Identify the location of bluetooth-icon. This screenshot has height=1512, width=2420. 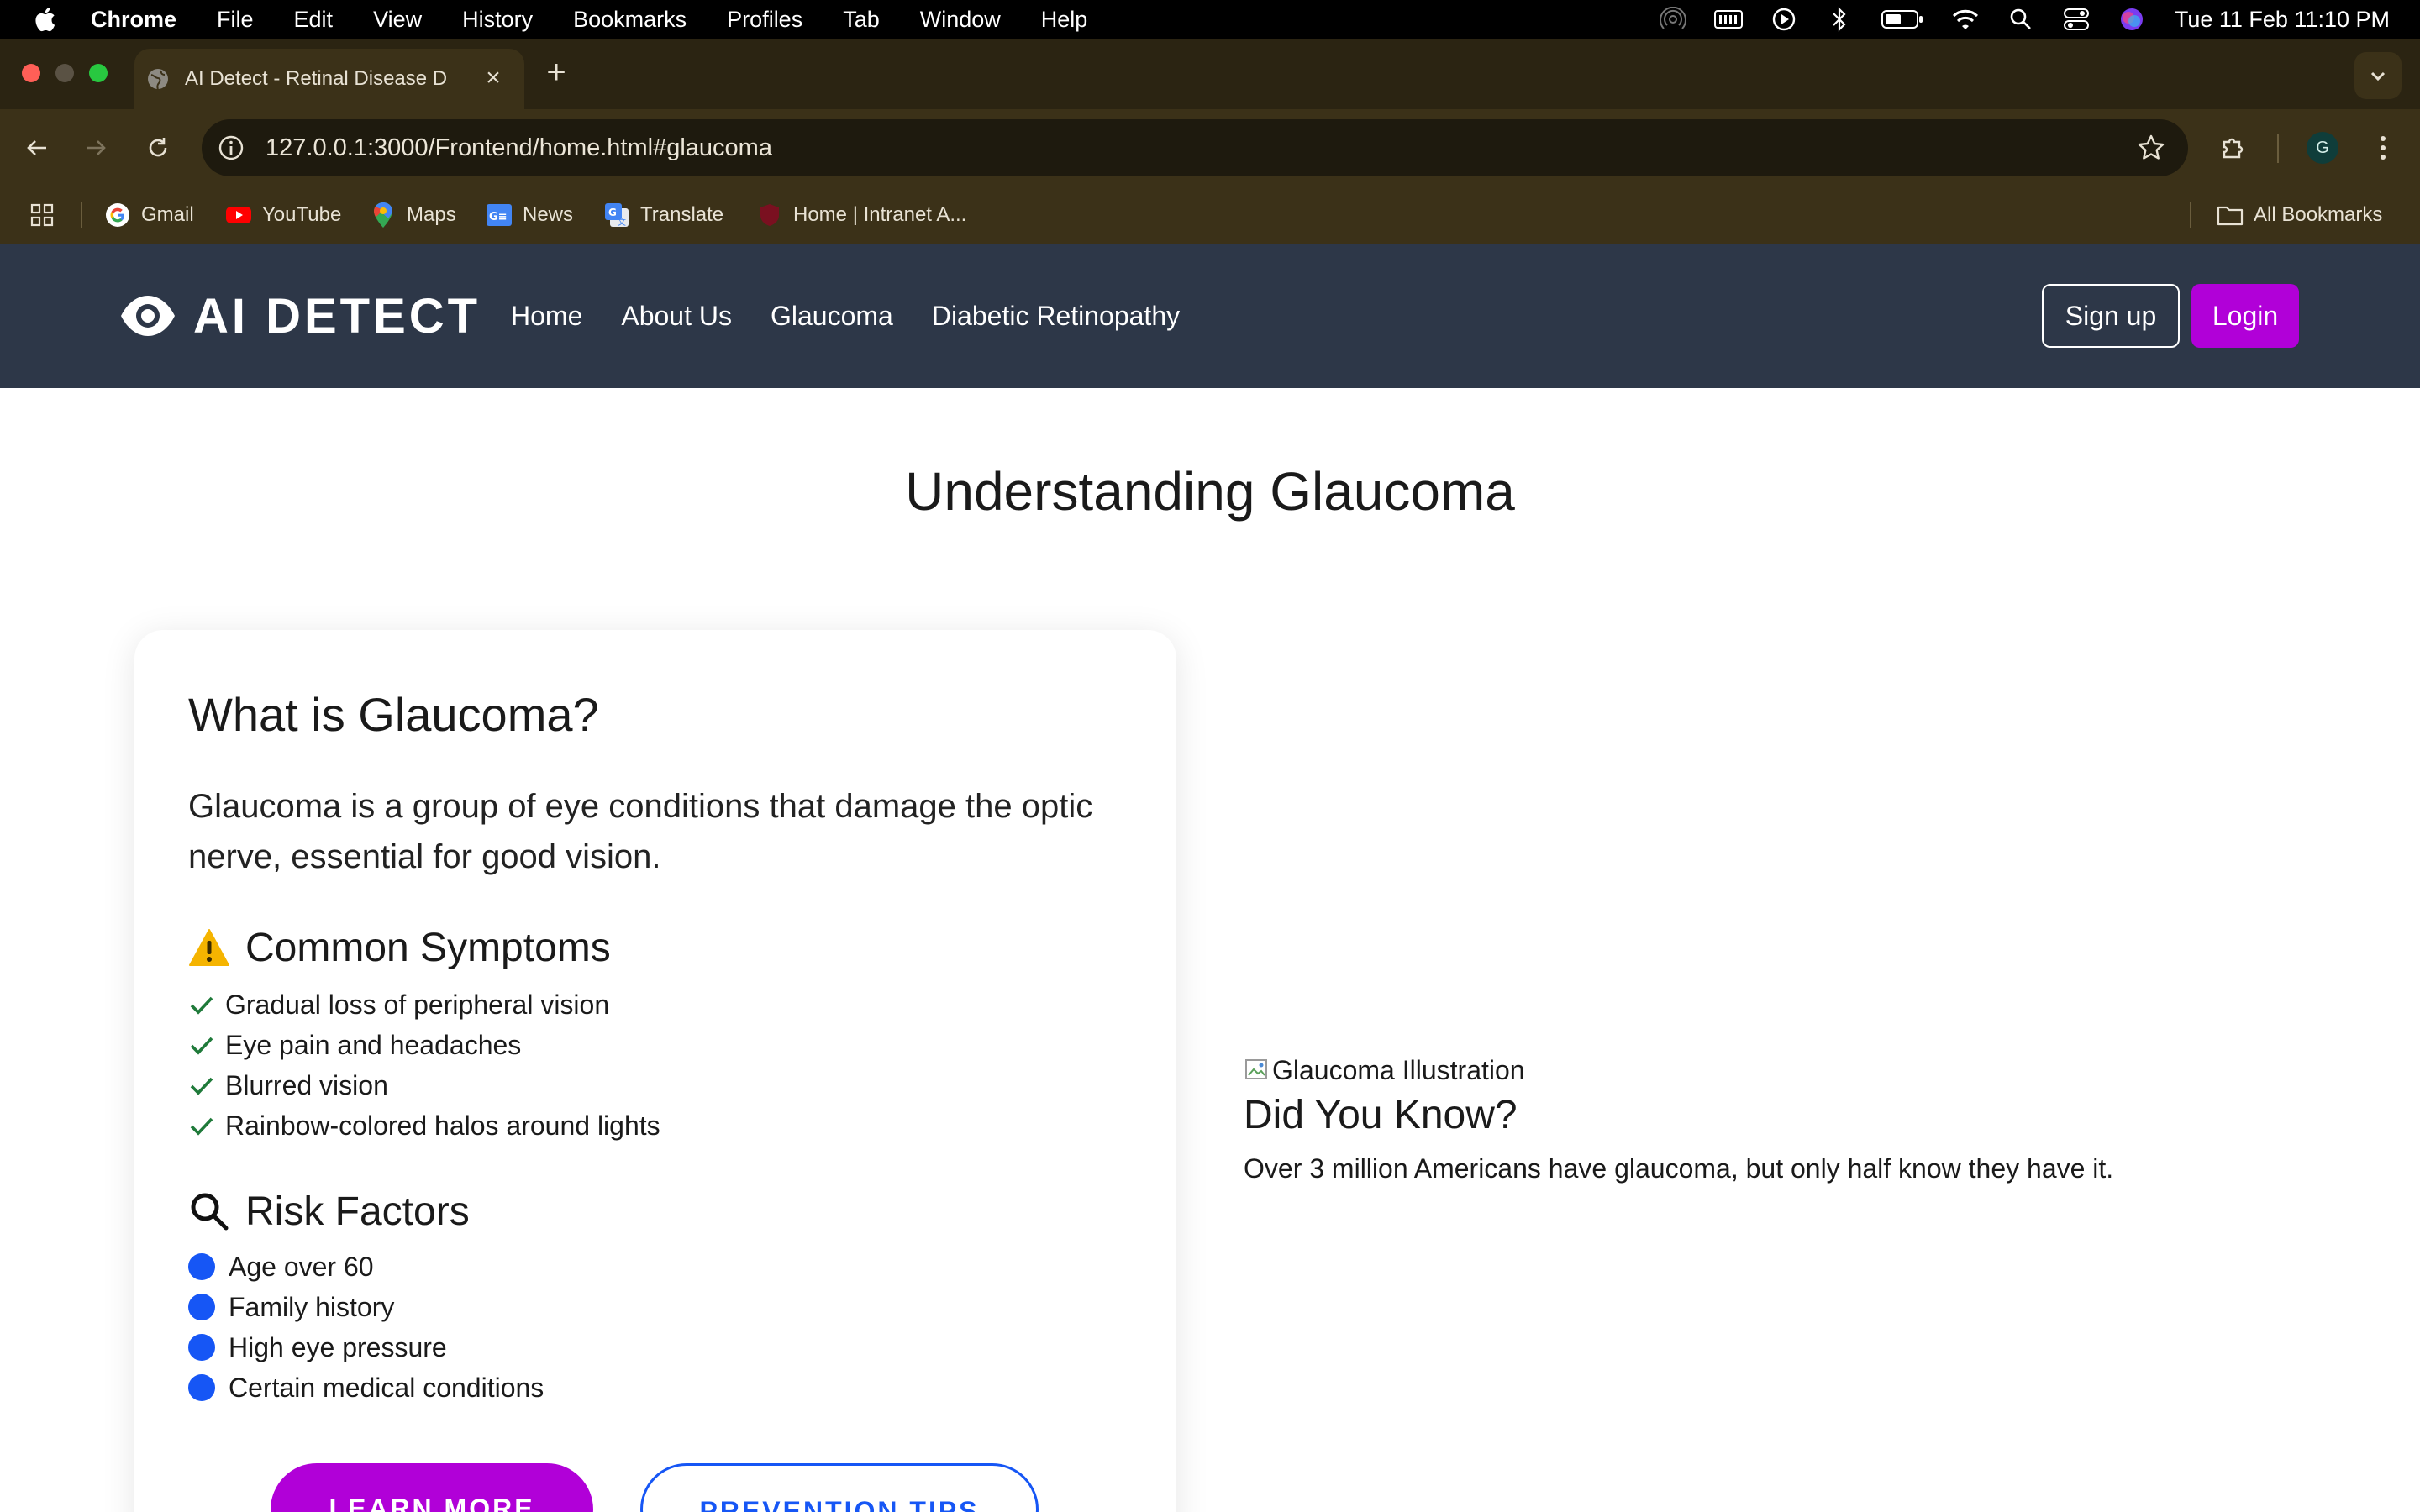
(1840, 19).